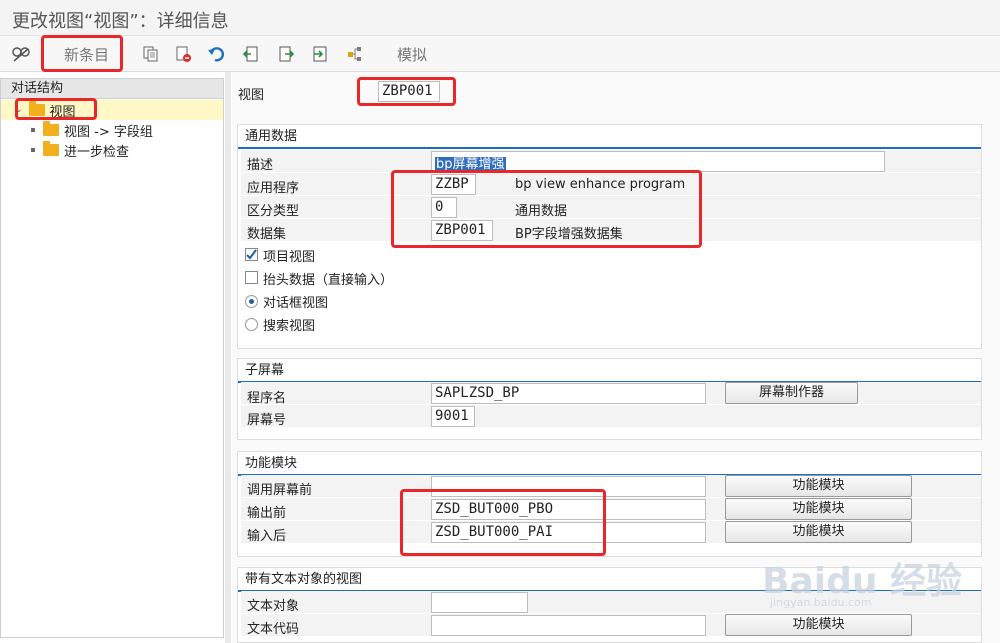 The width and height of the screenshot is (1000, 643). Describe the element at coordinates (183, 54) in the screenshot. I see `delete-icon` at that location.